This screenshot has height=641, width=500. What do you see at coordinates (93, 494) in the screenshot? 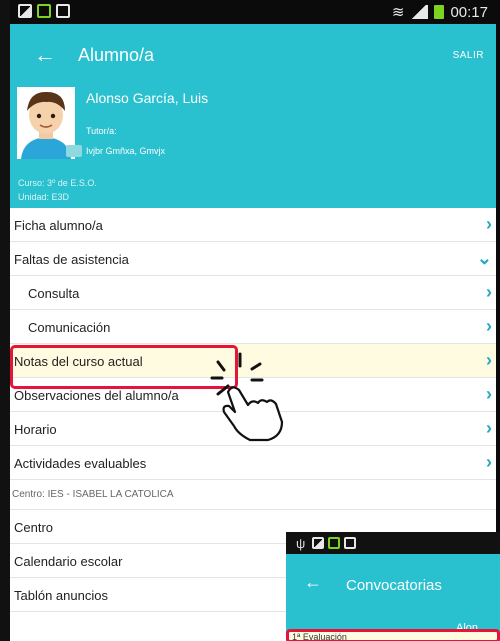
I see `school-label: Centro: IES - ISABEL LA CATOLICA` at bounding box center [93, 494].